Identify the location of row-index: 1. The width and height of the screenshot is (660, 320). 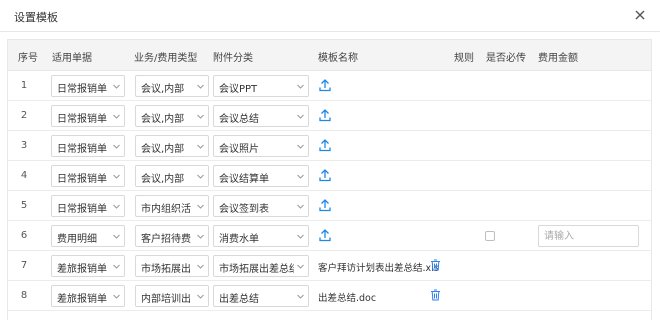
(24, 85).